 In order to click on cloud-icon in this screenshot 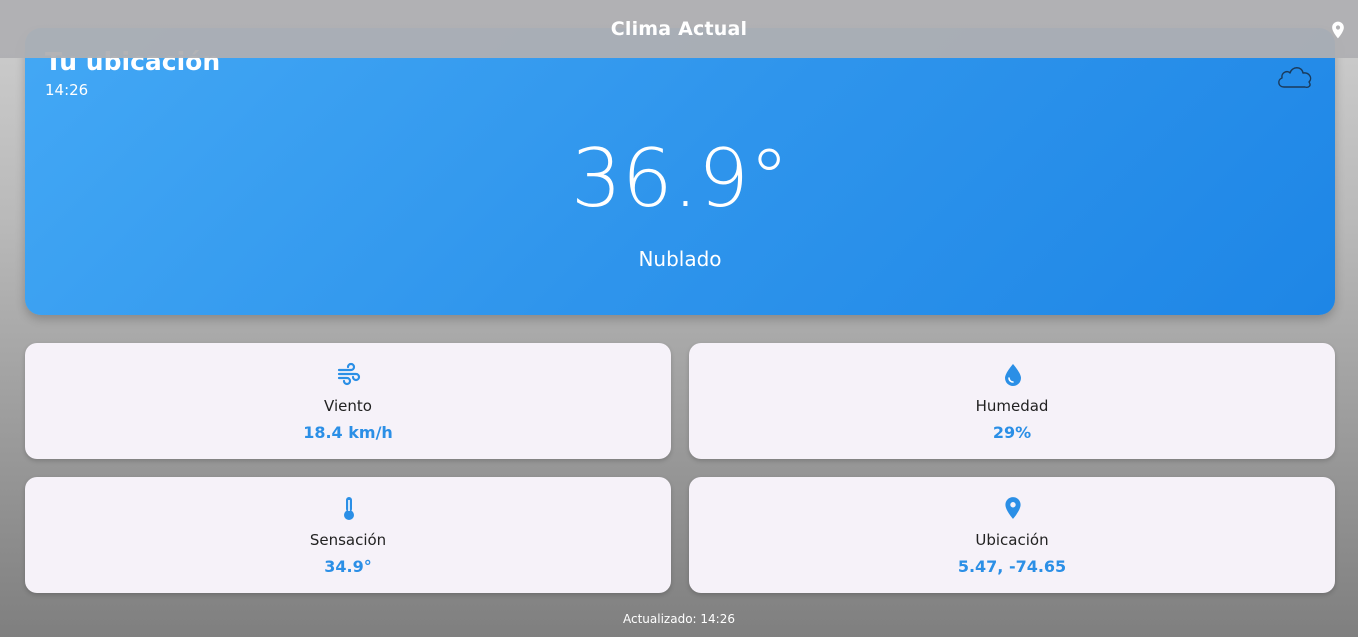, I will do `click(1295, 77)`.